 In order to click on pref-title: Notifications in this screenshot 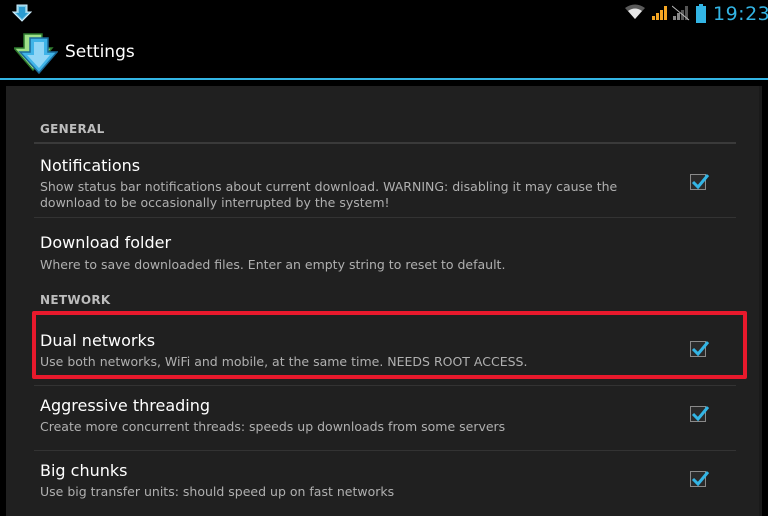, I will do `click(90, 165)`.